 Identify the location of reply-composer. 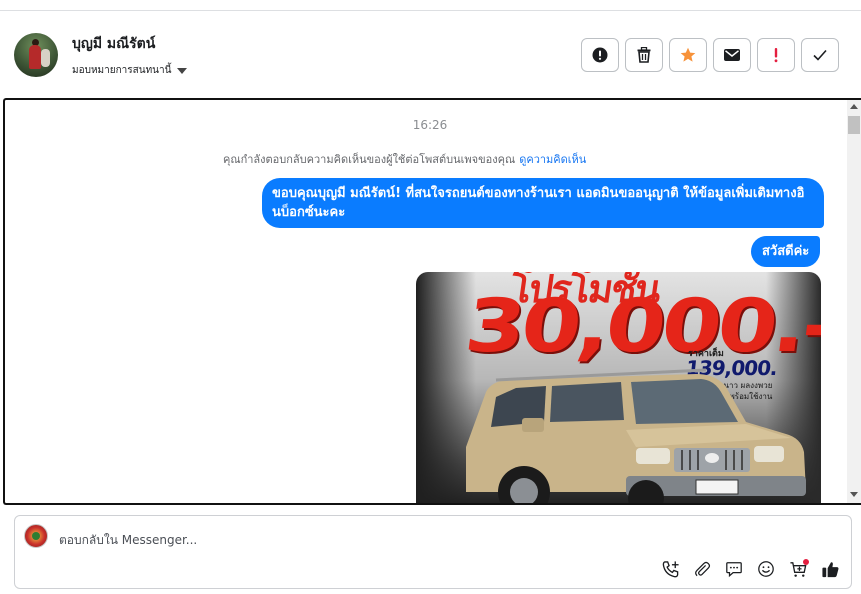
(433, 552).